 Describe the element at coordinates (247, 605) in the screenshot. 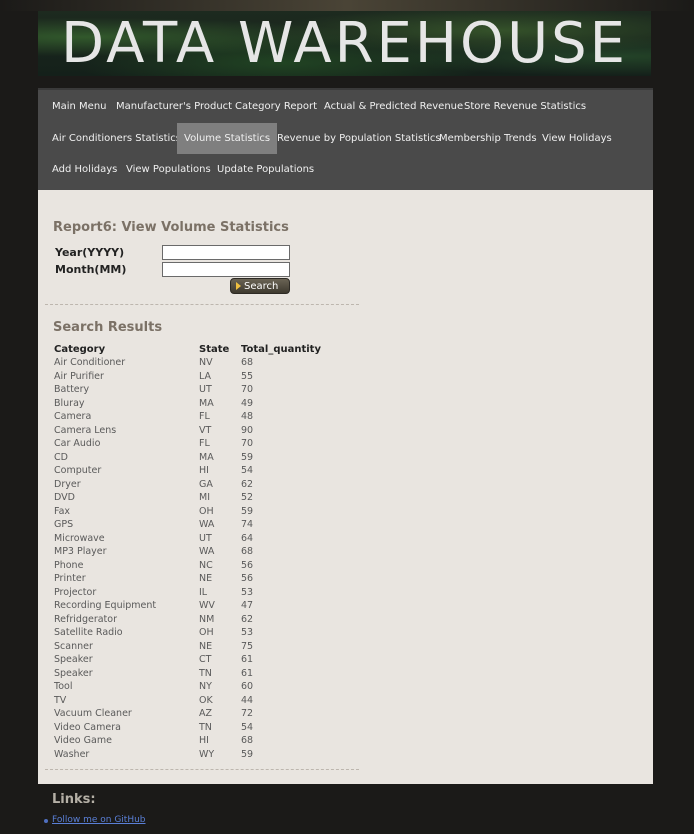

I see `cell-total-quantity: 47` at that location.